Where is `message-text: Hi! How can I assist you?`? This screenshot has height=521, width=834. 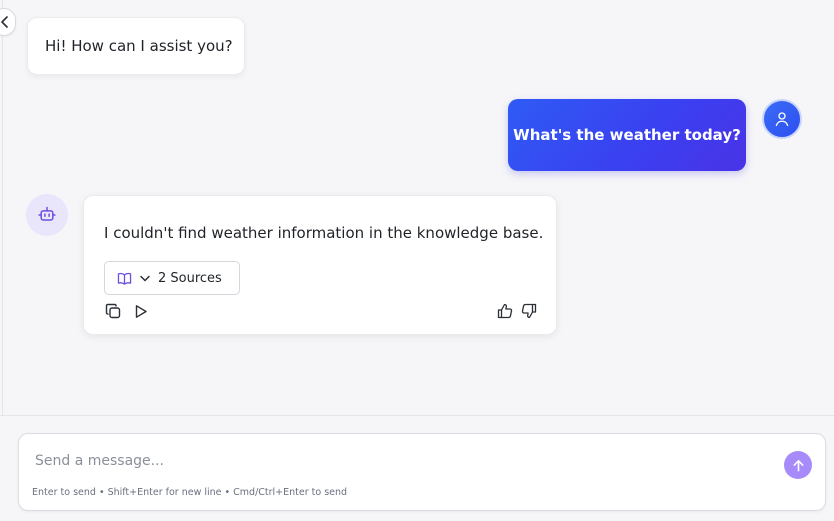
message-text: Hi! How can I assist you? is located at coordinates (139, 46).